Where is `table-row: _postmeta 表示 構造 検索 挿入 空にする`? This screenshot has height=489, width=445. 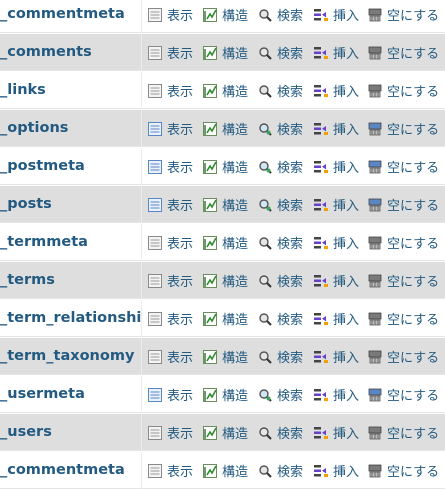 table-row: _postmeta 表示 構造 検索 挿入 空にする is located at coordinates (222, 166).